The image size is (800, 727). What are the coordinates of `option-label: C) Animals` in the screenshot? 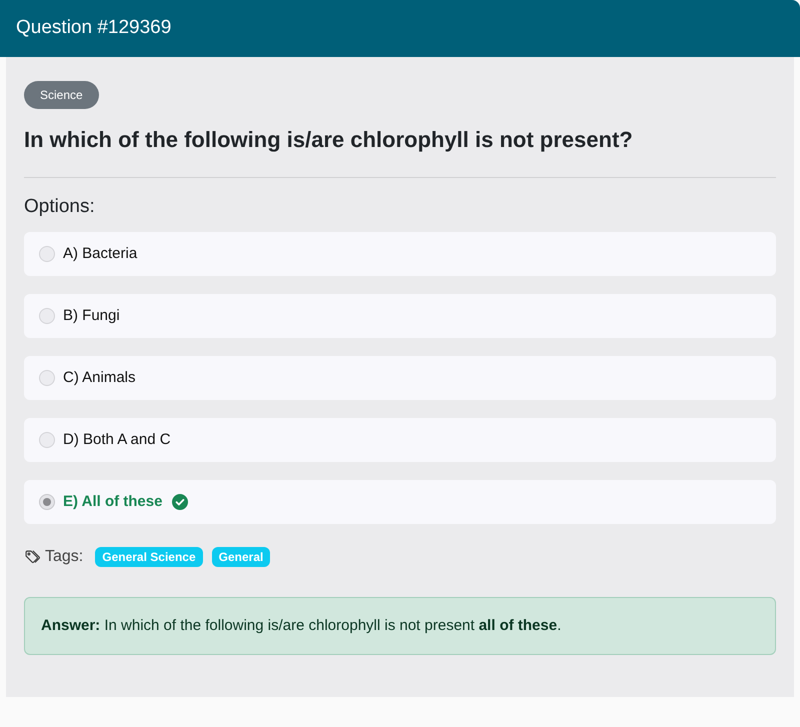 It's located at (99, 378).